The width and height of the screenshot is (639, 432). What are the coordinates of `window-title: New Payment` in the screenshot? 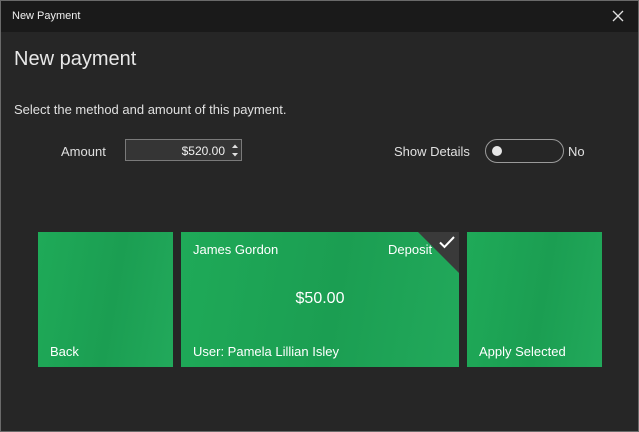 It's located at (46, 16).